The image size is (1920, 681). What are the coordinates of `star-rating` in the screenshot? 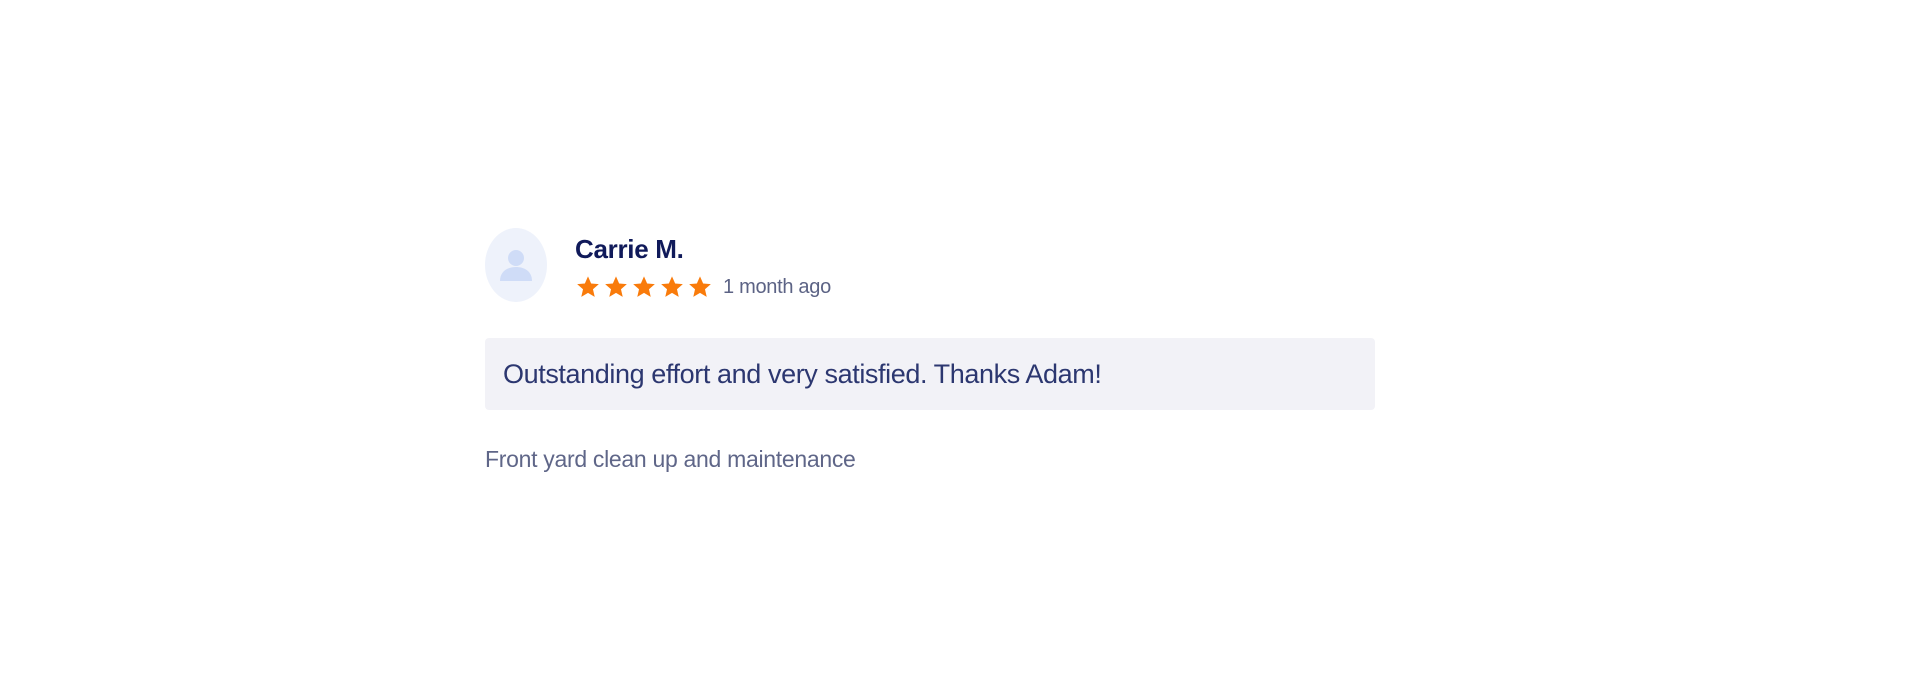 It's located at (645, 287).